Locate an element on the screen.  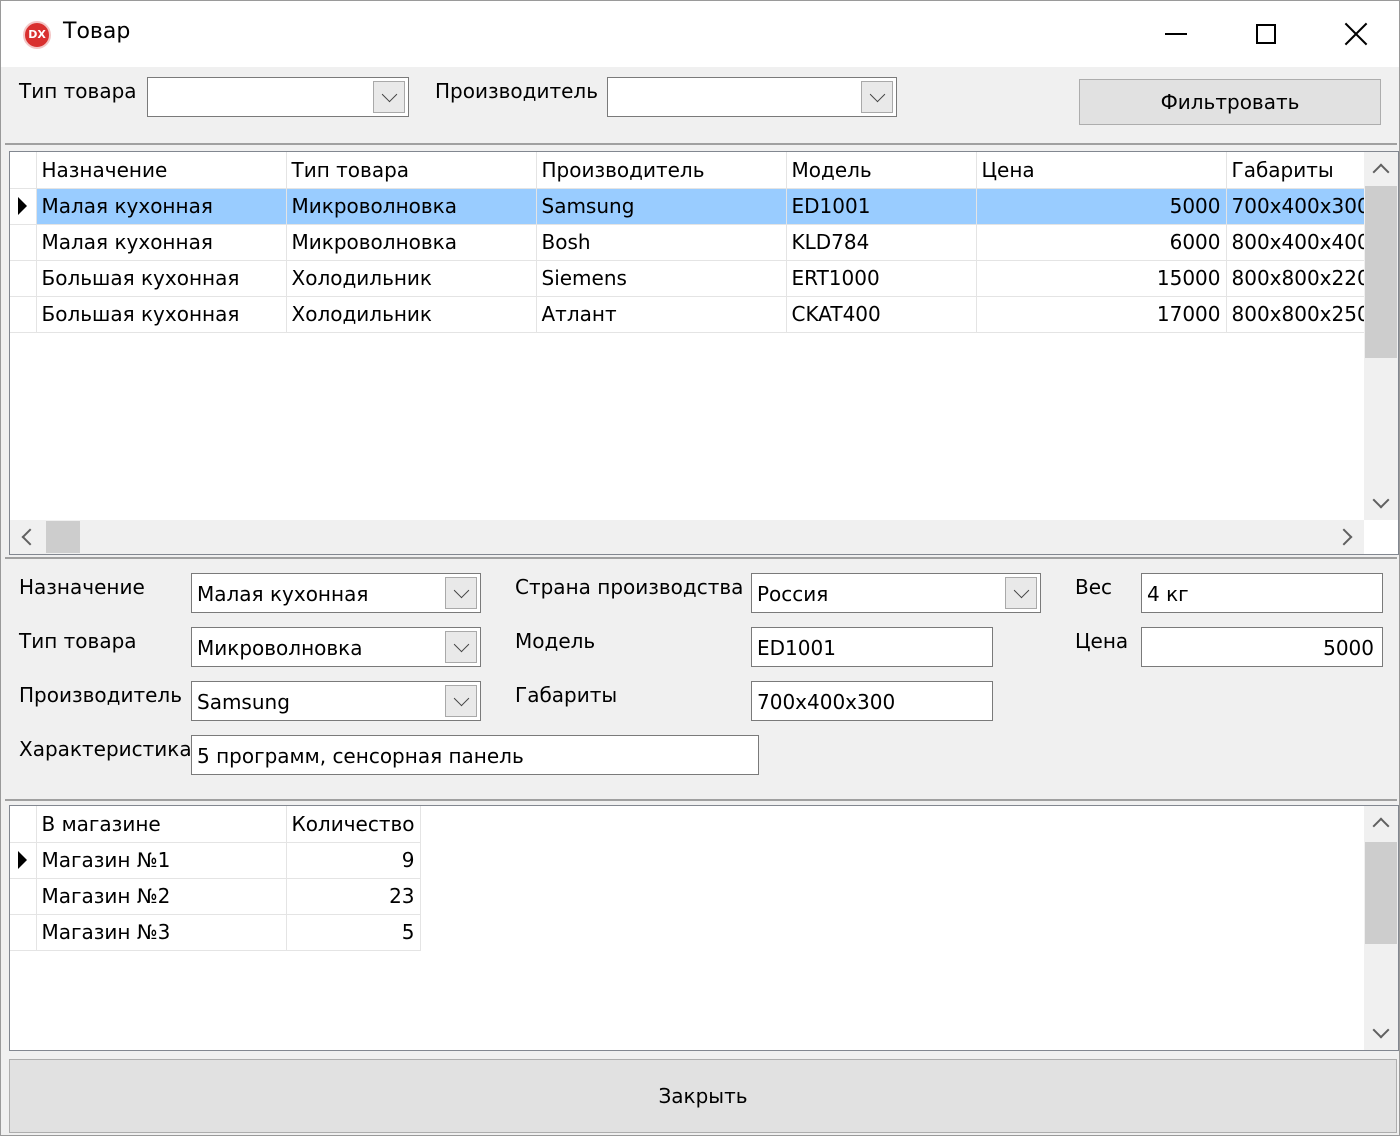
size-field: 700x400x300 is located at coordinates (872, 701).